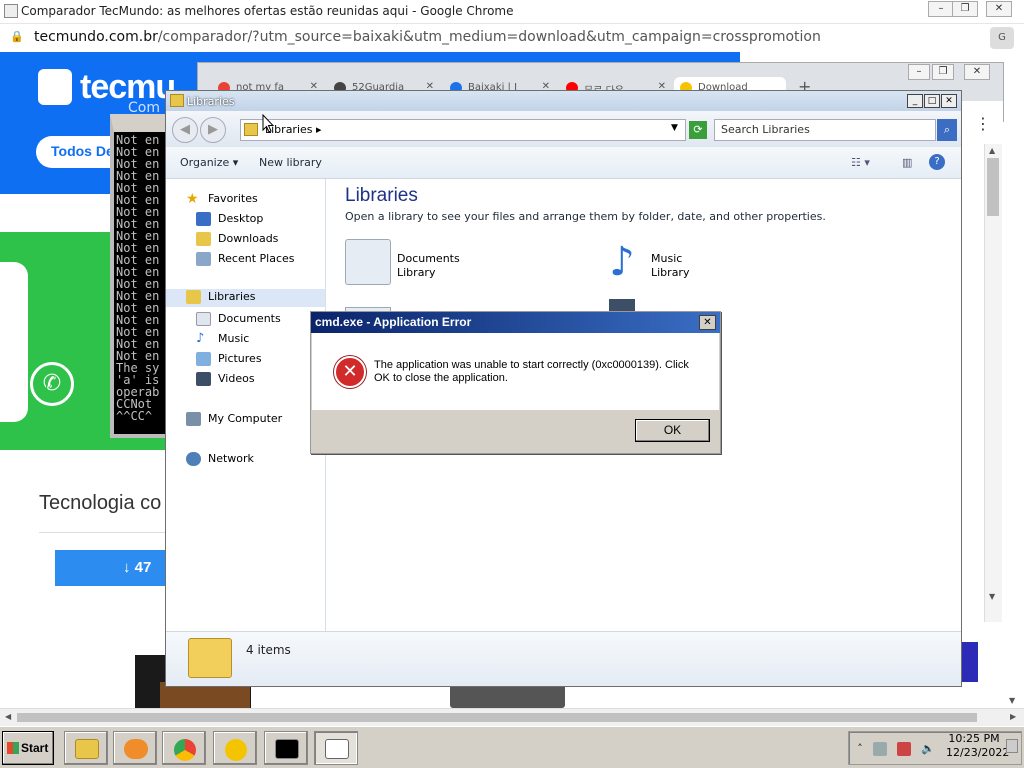 The image size is (1024, 768). Describe the element at coordinates (1012, 746) in the screenshot. I see `show-desktop-button` at that location.